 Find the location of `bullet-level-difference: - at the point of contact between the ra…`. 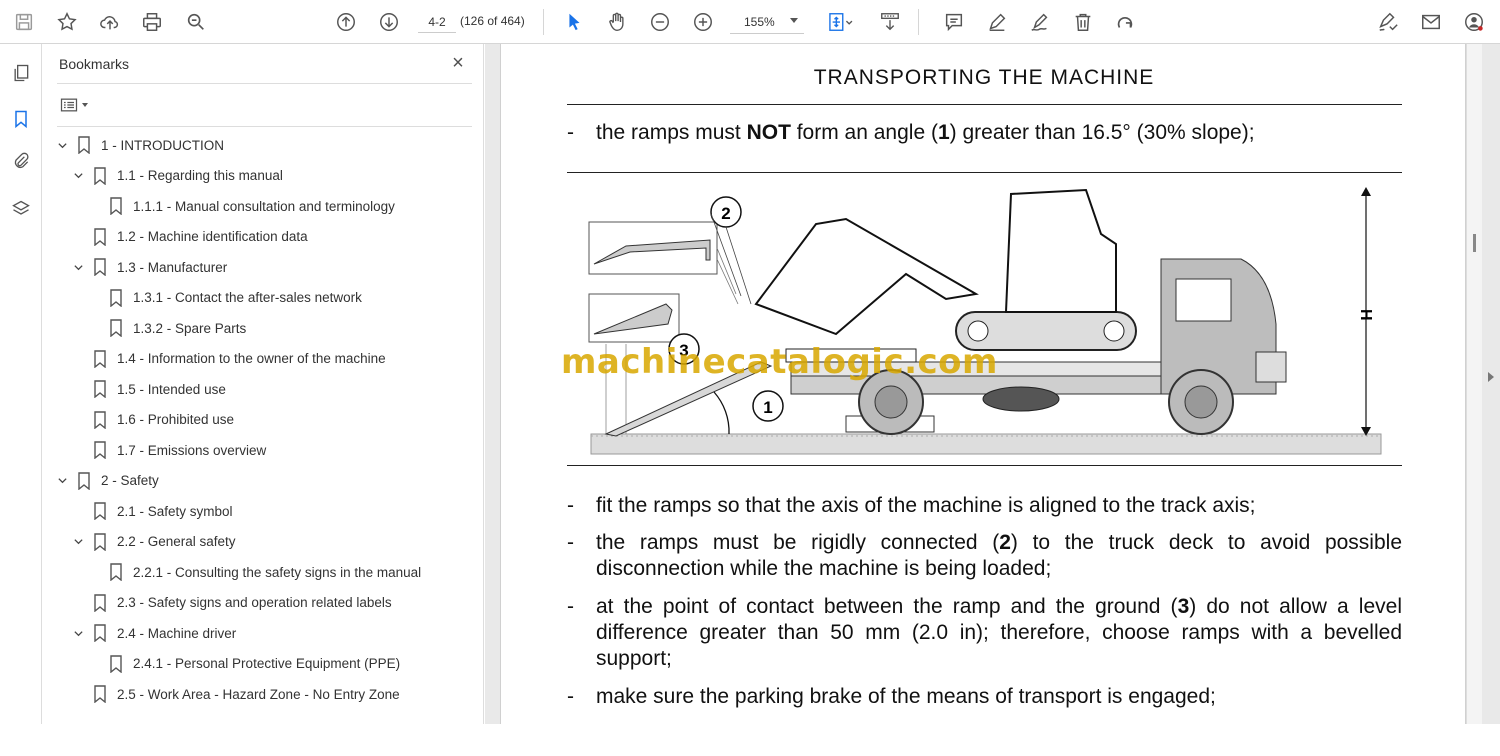

bullet-level-difference: - at the point of contact between the ra… is located at coordinates (984, 633).